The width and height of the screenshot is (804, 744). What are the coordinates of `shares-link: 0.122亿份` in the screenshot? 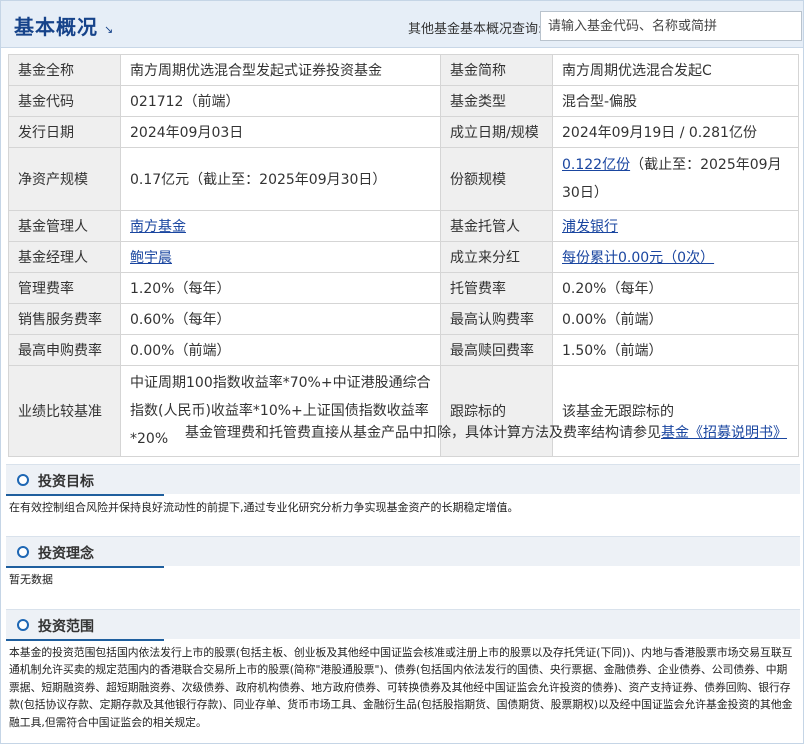 It's located at (596, 165).